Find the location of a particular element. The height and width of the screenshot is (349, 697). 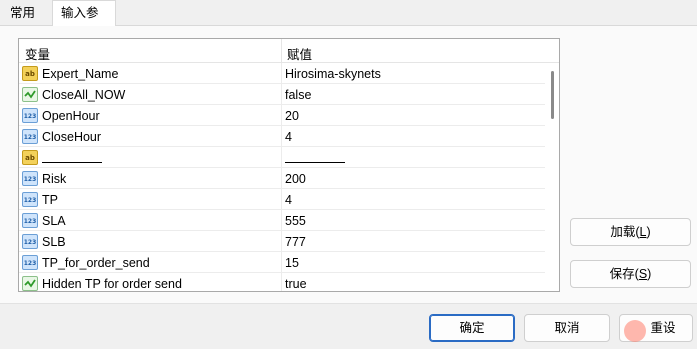

table-row: 123 TP_for_order_send 15 is located at coordinates (282, 262).